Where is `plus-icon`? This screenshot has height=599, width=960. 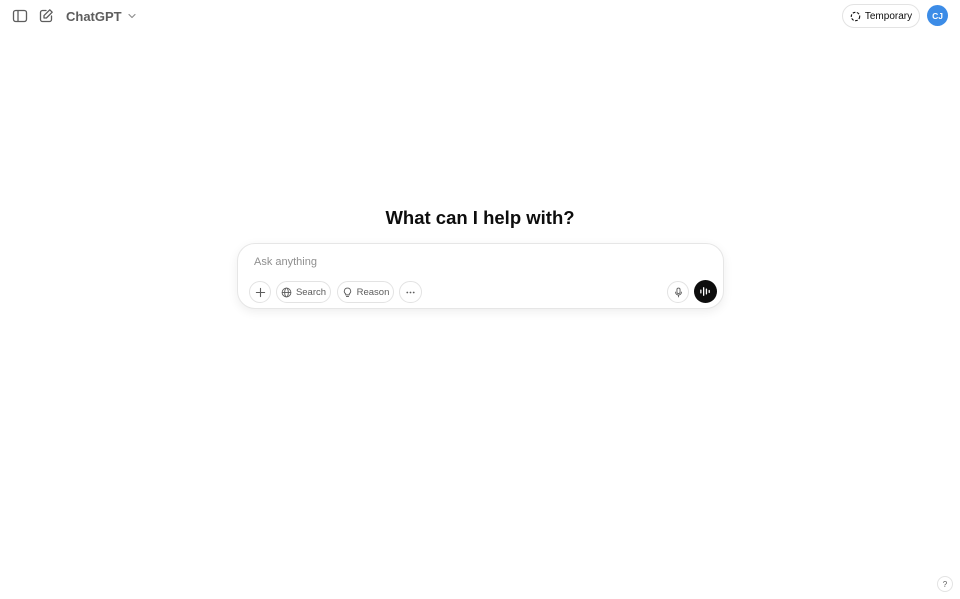 plus-icon is located at coordinates (260, 292).